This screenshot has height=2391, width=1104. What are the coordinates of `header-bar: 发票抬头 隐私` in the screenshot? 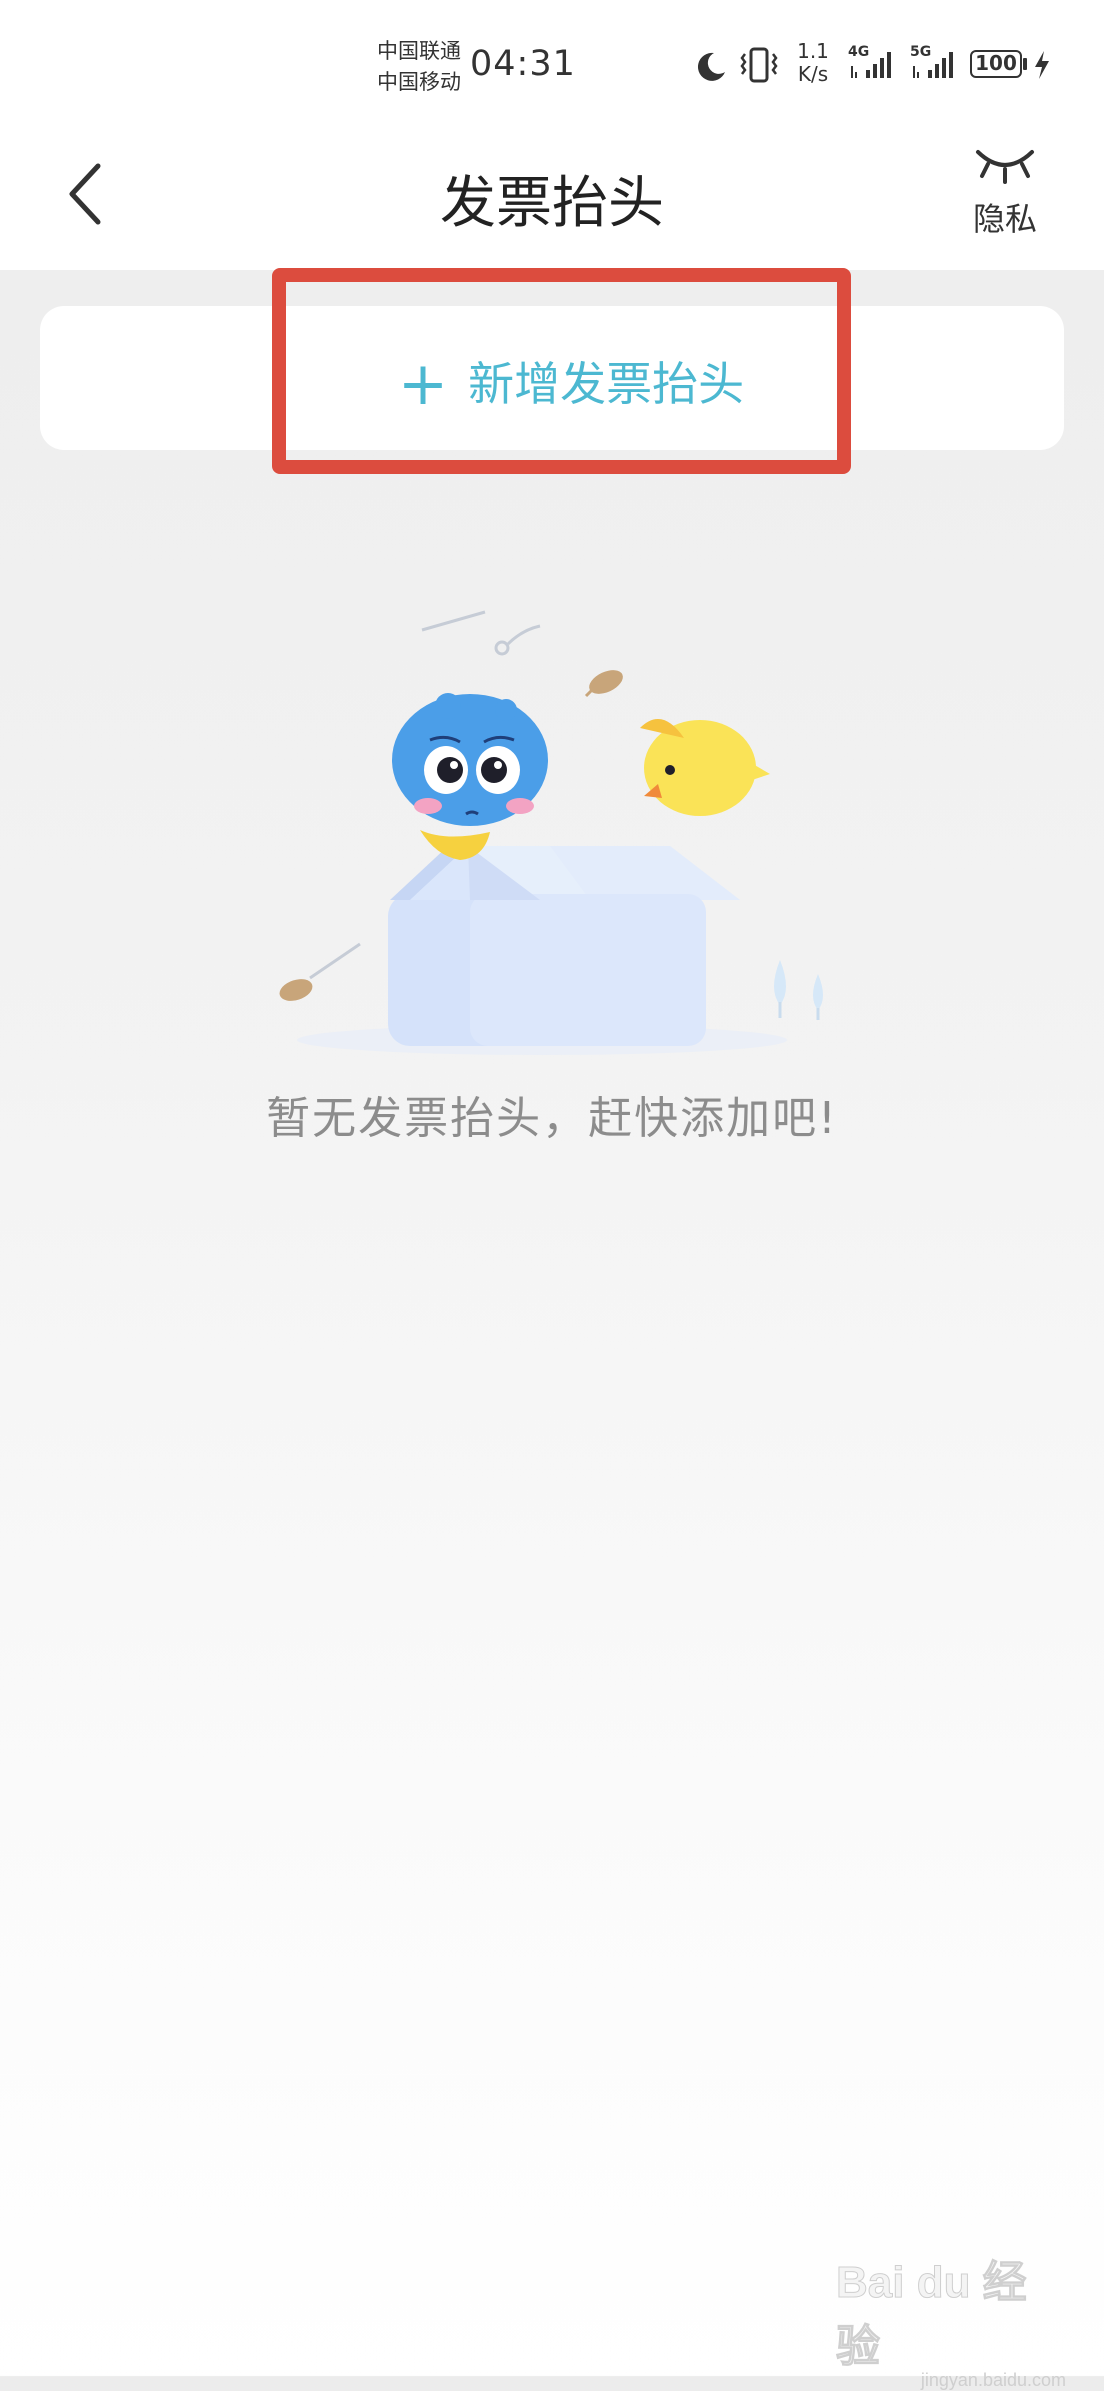 It's located at (552, 200).